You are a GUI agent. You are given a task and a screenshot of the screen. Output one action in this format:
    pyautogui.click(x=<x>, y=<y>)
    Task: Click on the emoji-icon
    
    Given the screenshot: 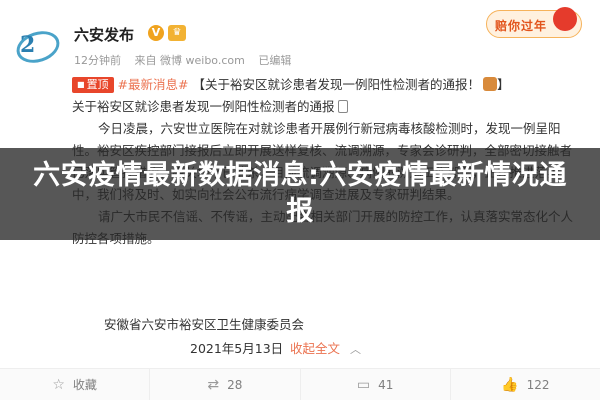 What is the action you would take?
    pyautogui.click(x=490, y=84)
    